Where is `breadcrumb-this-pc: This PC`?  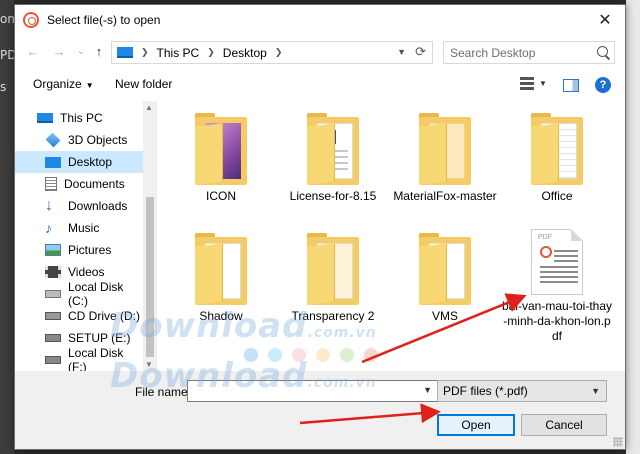
breadcrumb-this-pc: This PC is located at coordinates (178, 53).